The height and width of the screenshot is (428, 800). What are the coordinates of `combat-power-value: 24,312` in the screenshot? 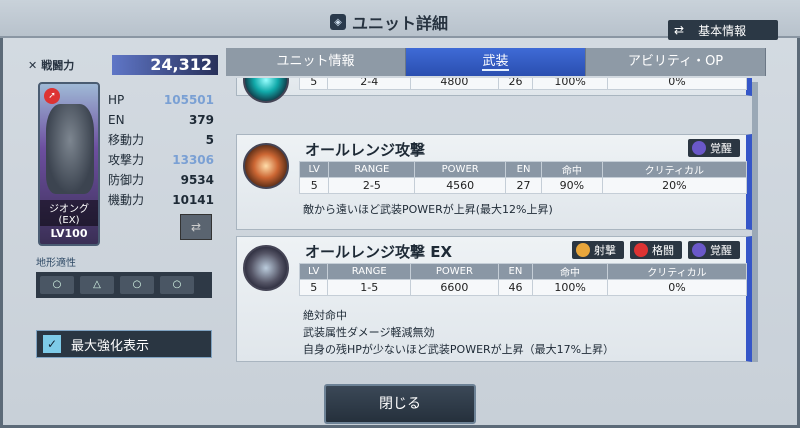 It's located at (165, 65).